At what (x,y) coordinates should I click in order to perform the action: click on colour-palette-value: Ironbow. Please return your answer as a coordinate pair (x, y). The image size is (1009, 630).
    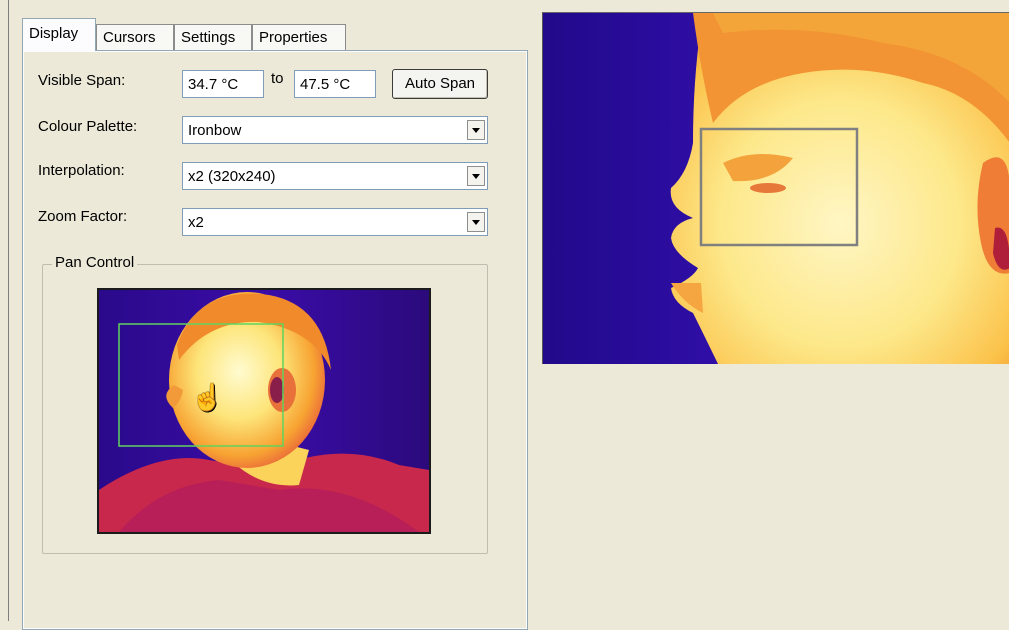
    Looking at the image, I should click on (215, 130).